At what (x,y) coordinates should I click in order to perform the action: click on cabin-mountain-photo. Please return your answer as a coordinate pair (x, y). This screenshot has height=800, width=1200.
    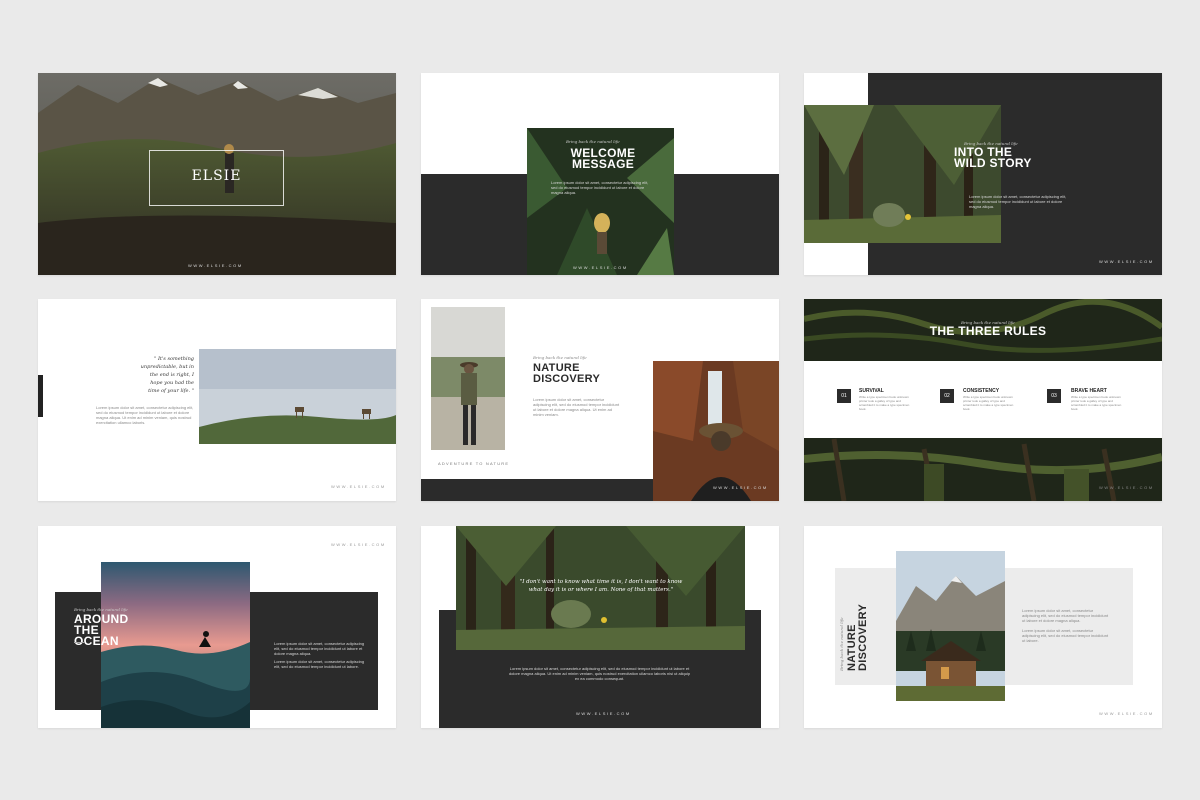
    Looking at the image, I should click on (950, 626).